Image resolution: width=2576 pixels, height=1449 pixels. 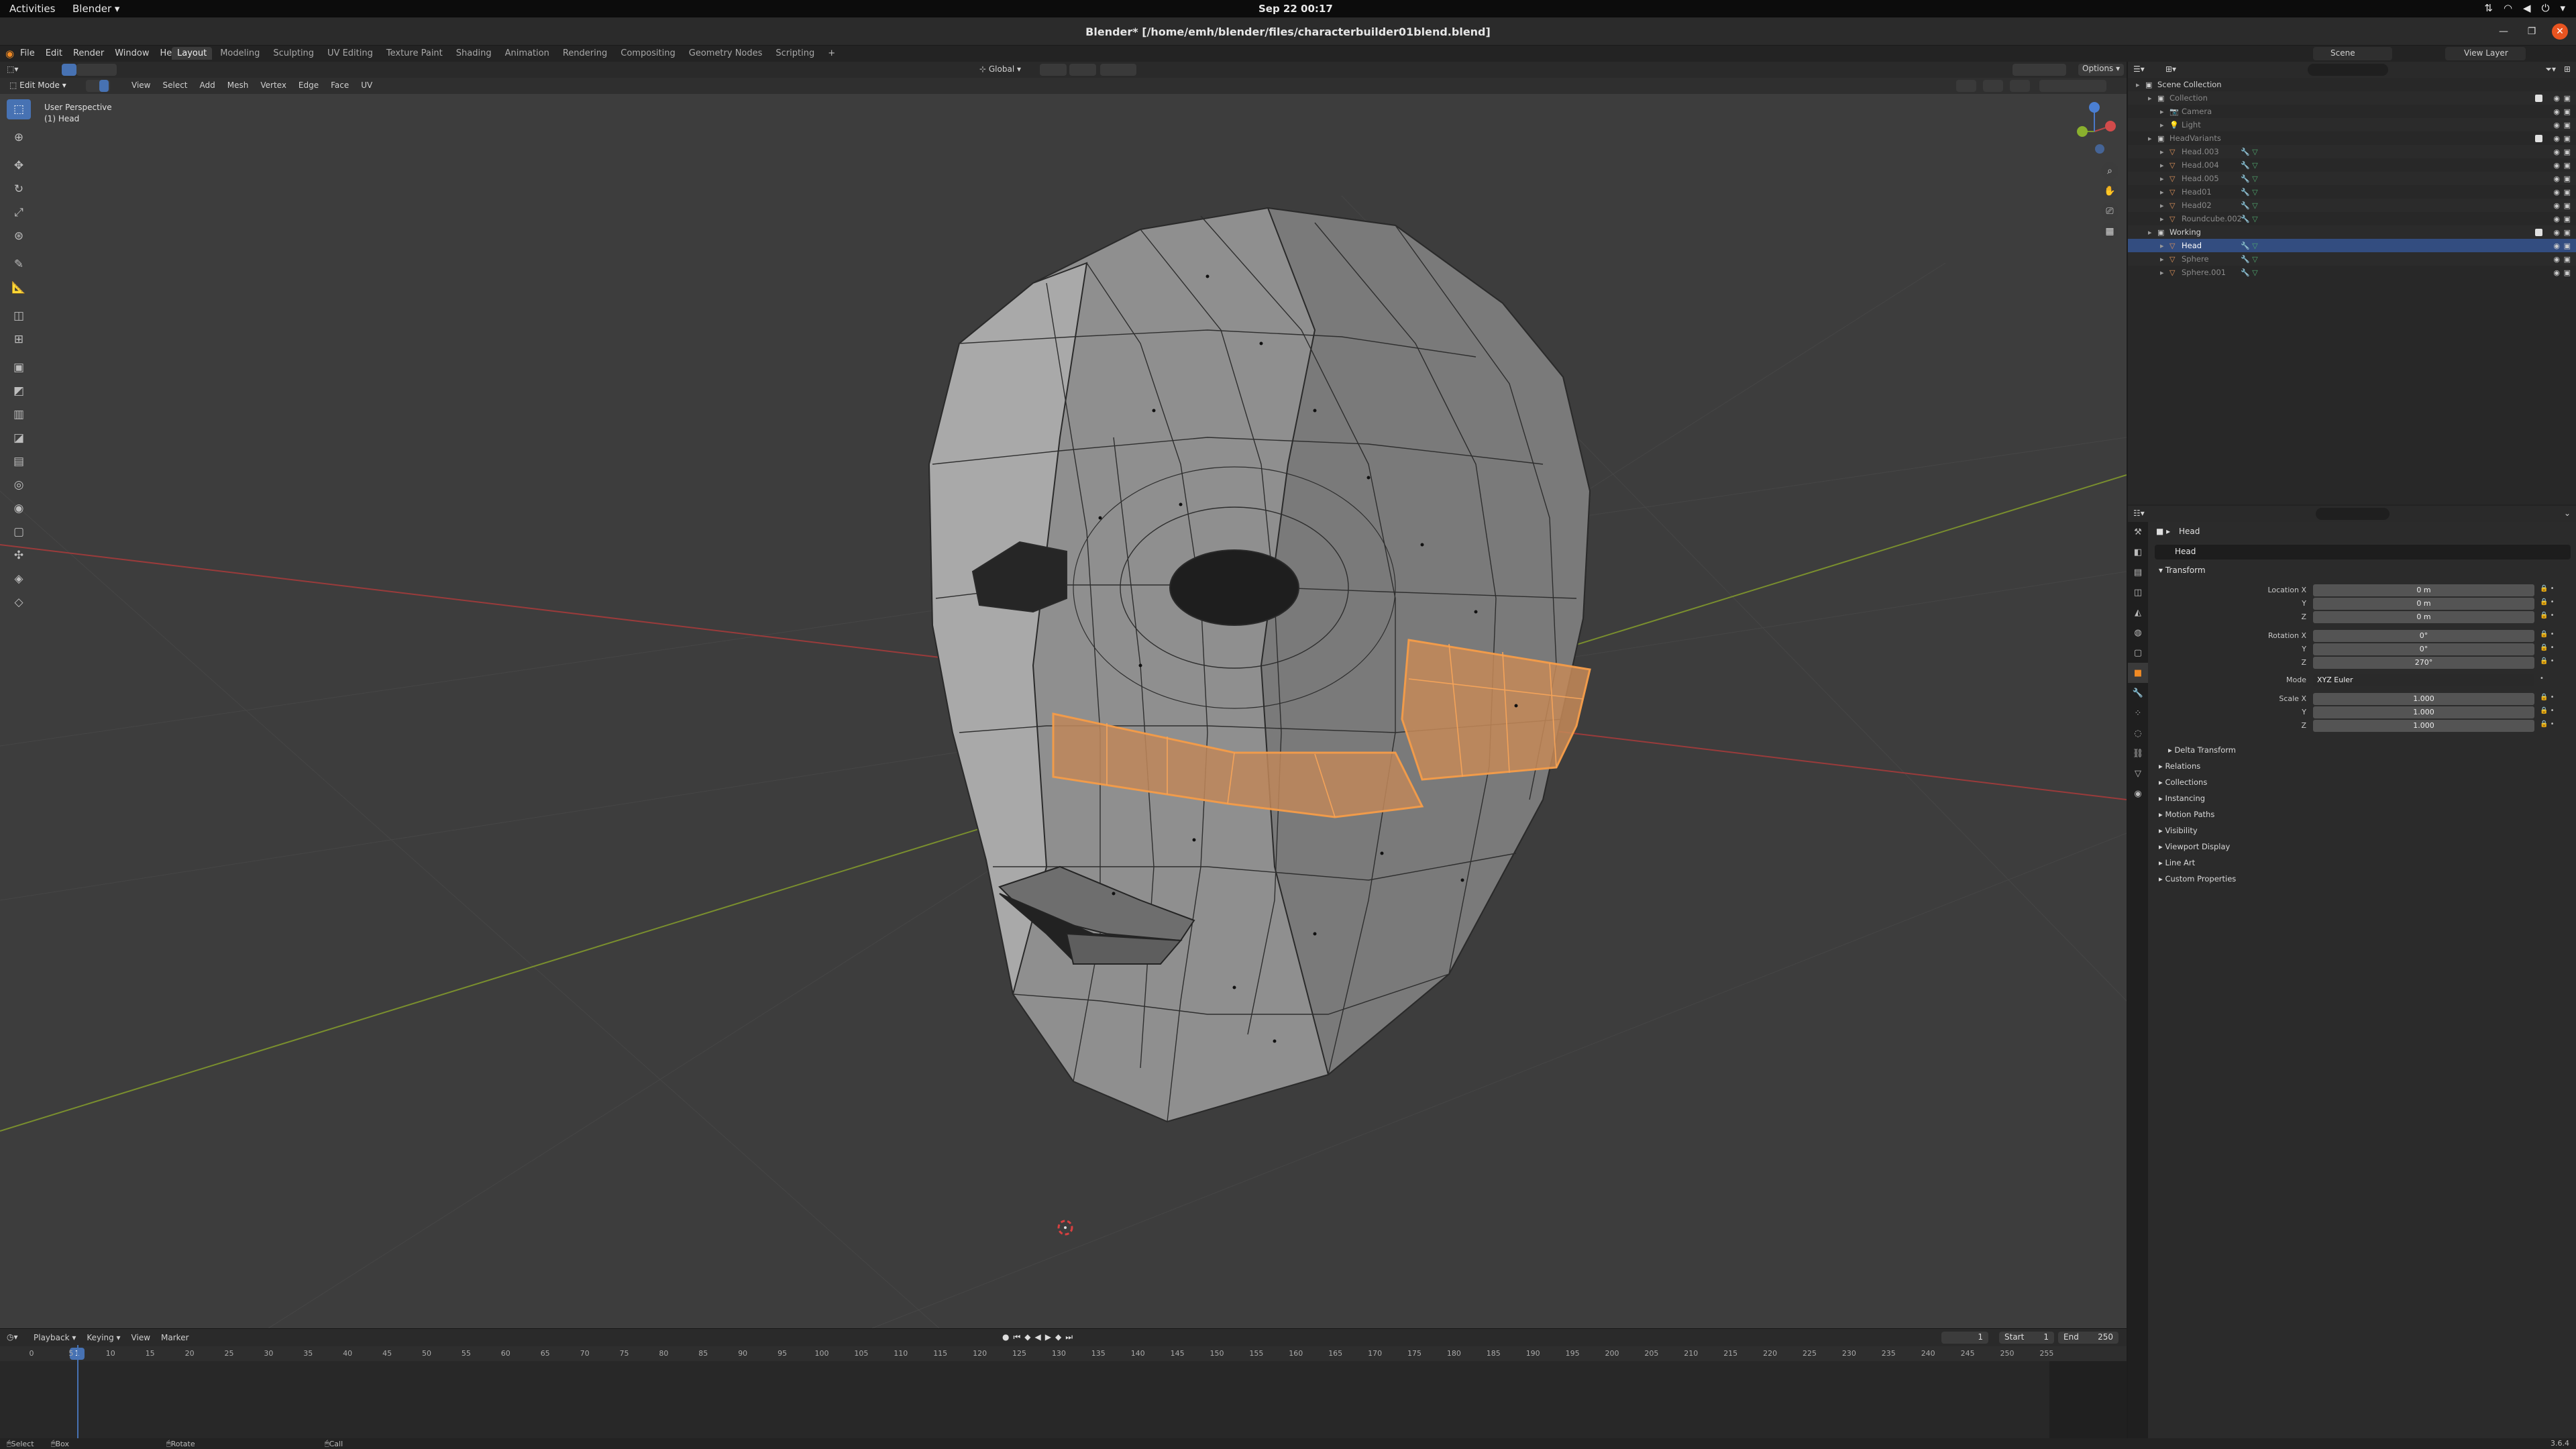 I want to click on edge-slide-tool-icon: ▢, so click(x=19, y=532).